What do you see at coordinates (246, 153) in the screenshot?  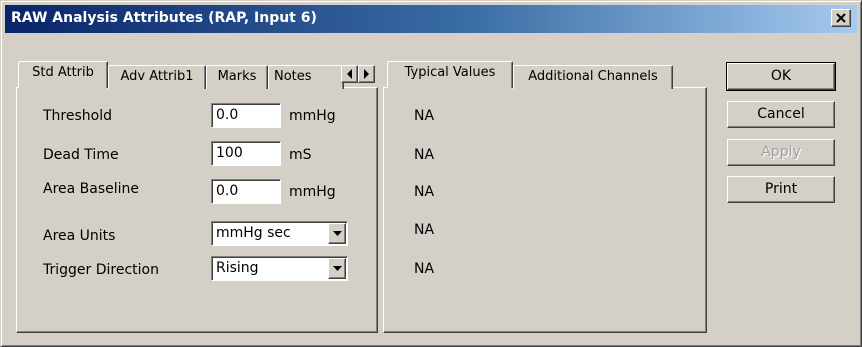 I see `dead-time-field: 100` at bounding box center [246, 153].